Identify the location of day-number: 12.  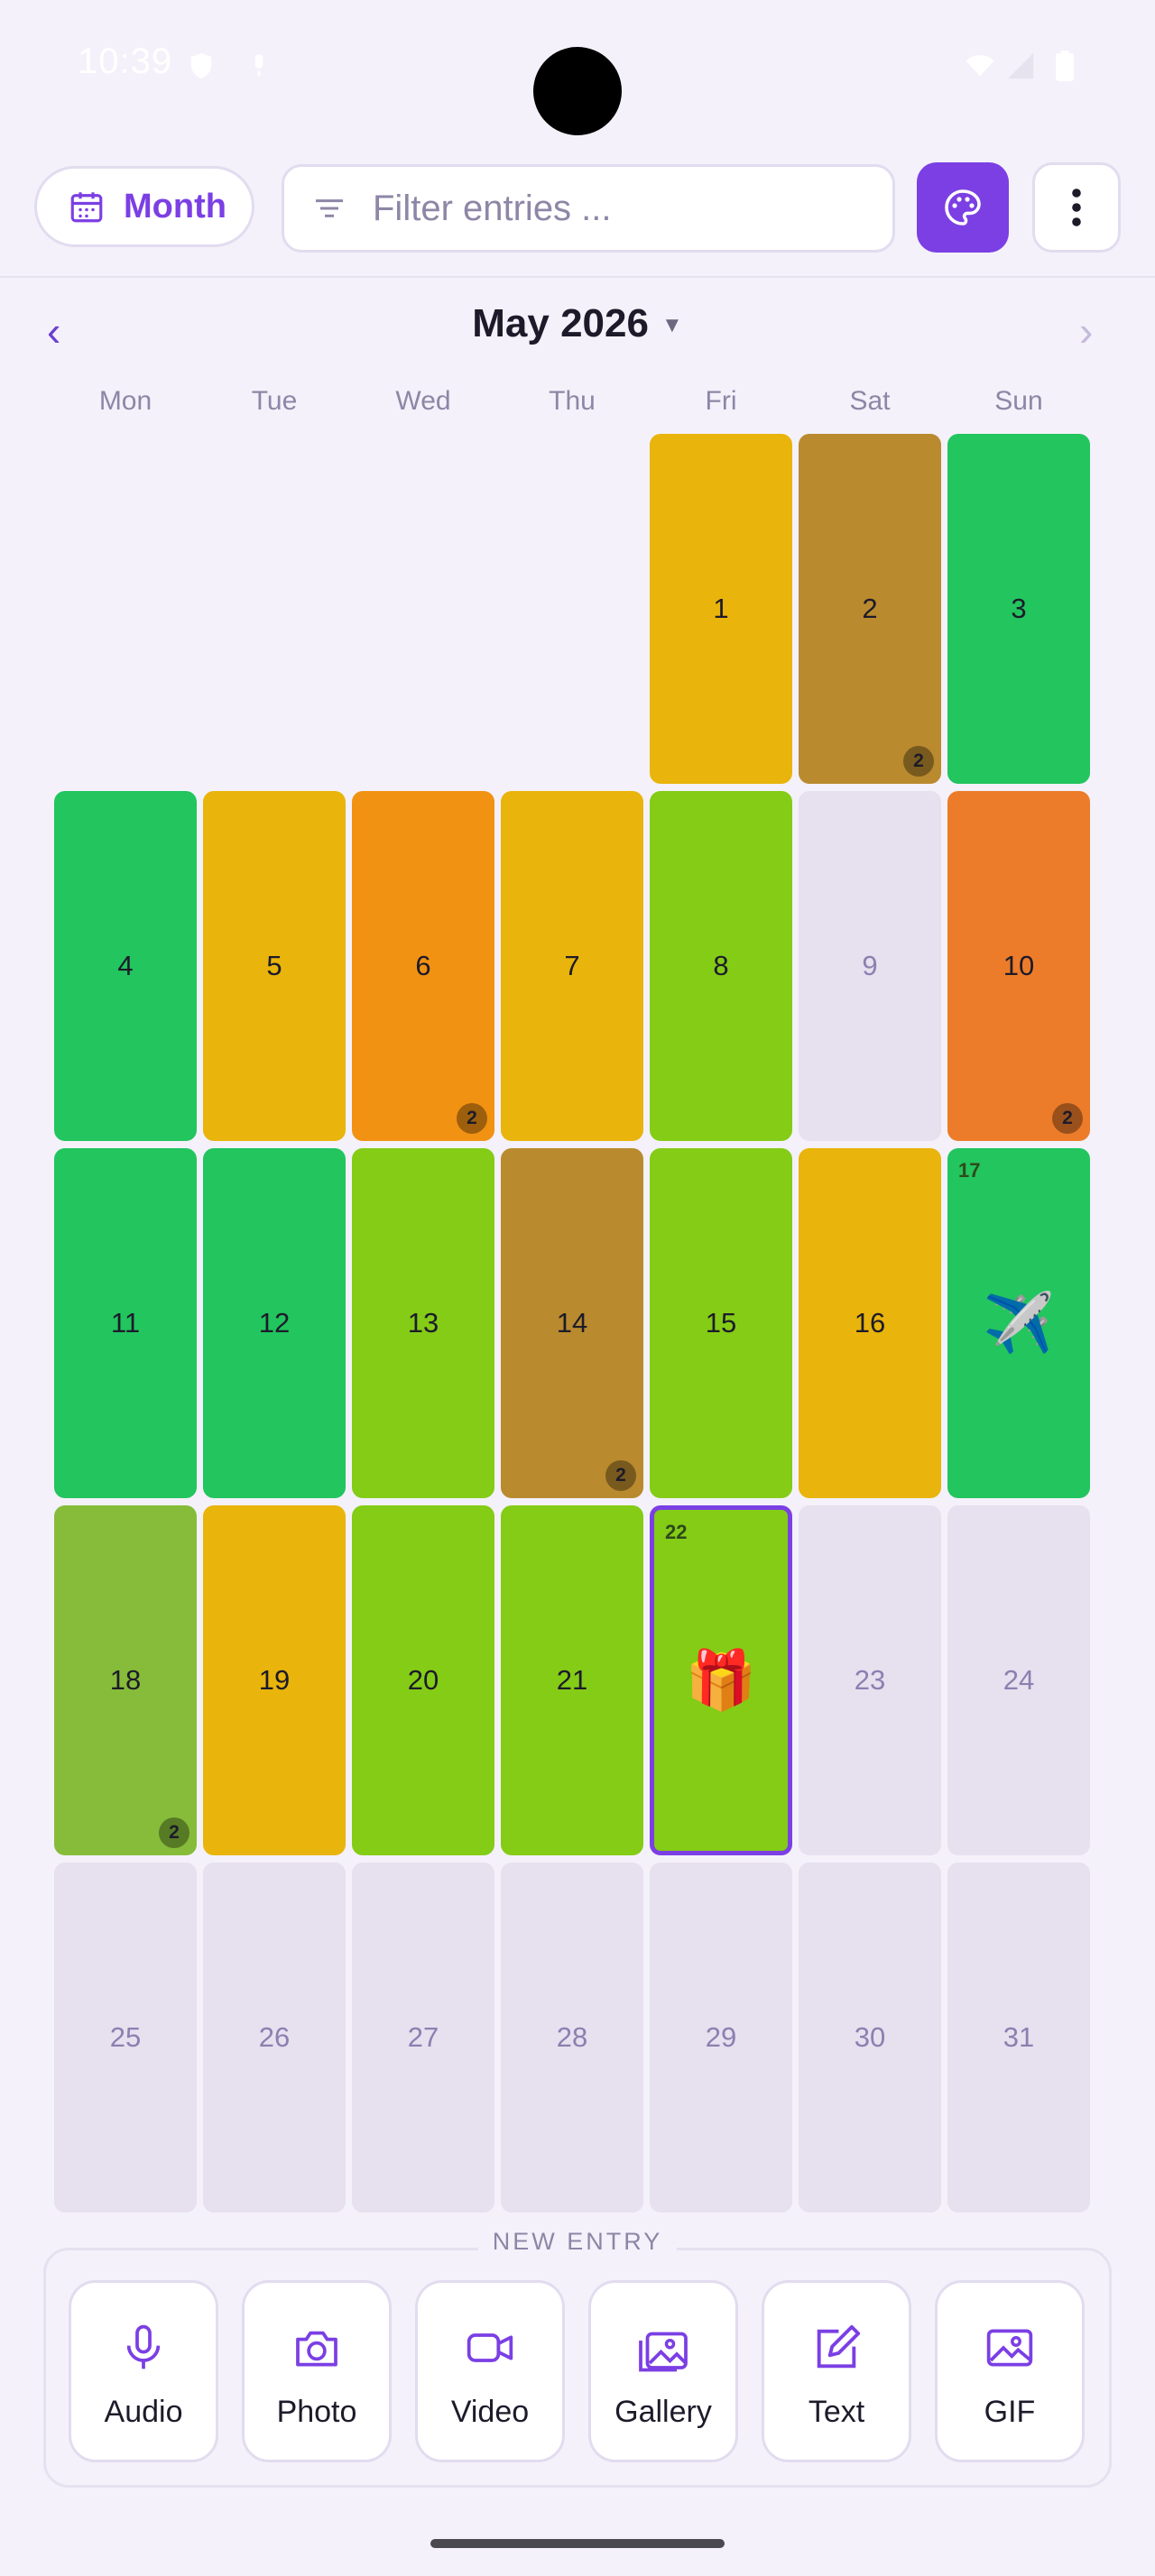
(274, 1323).